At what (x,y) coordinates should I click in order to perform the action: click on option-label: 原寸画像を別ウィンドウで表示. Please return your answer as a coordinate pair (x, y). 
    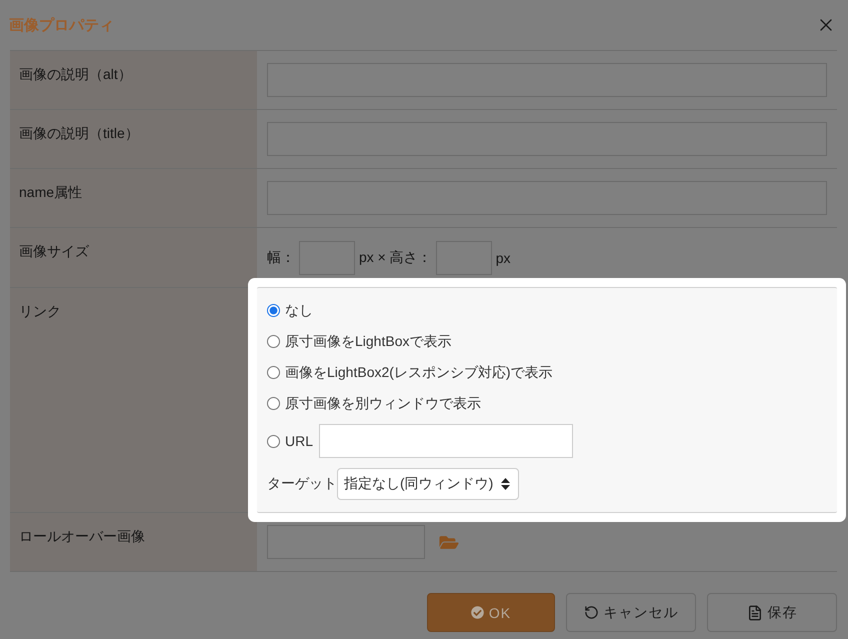
    Looking at the image, I should click on (383, 403).